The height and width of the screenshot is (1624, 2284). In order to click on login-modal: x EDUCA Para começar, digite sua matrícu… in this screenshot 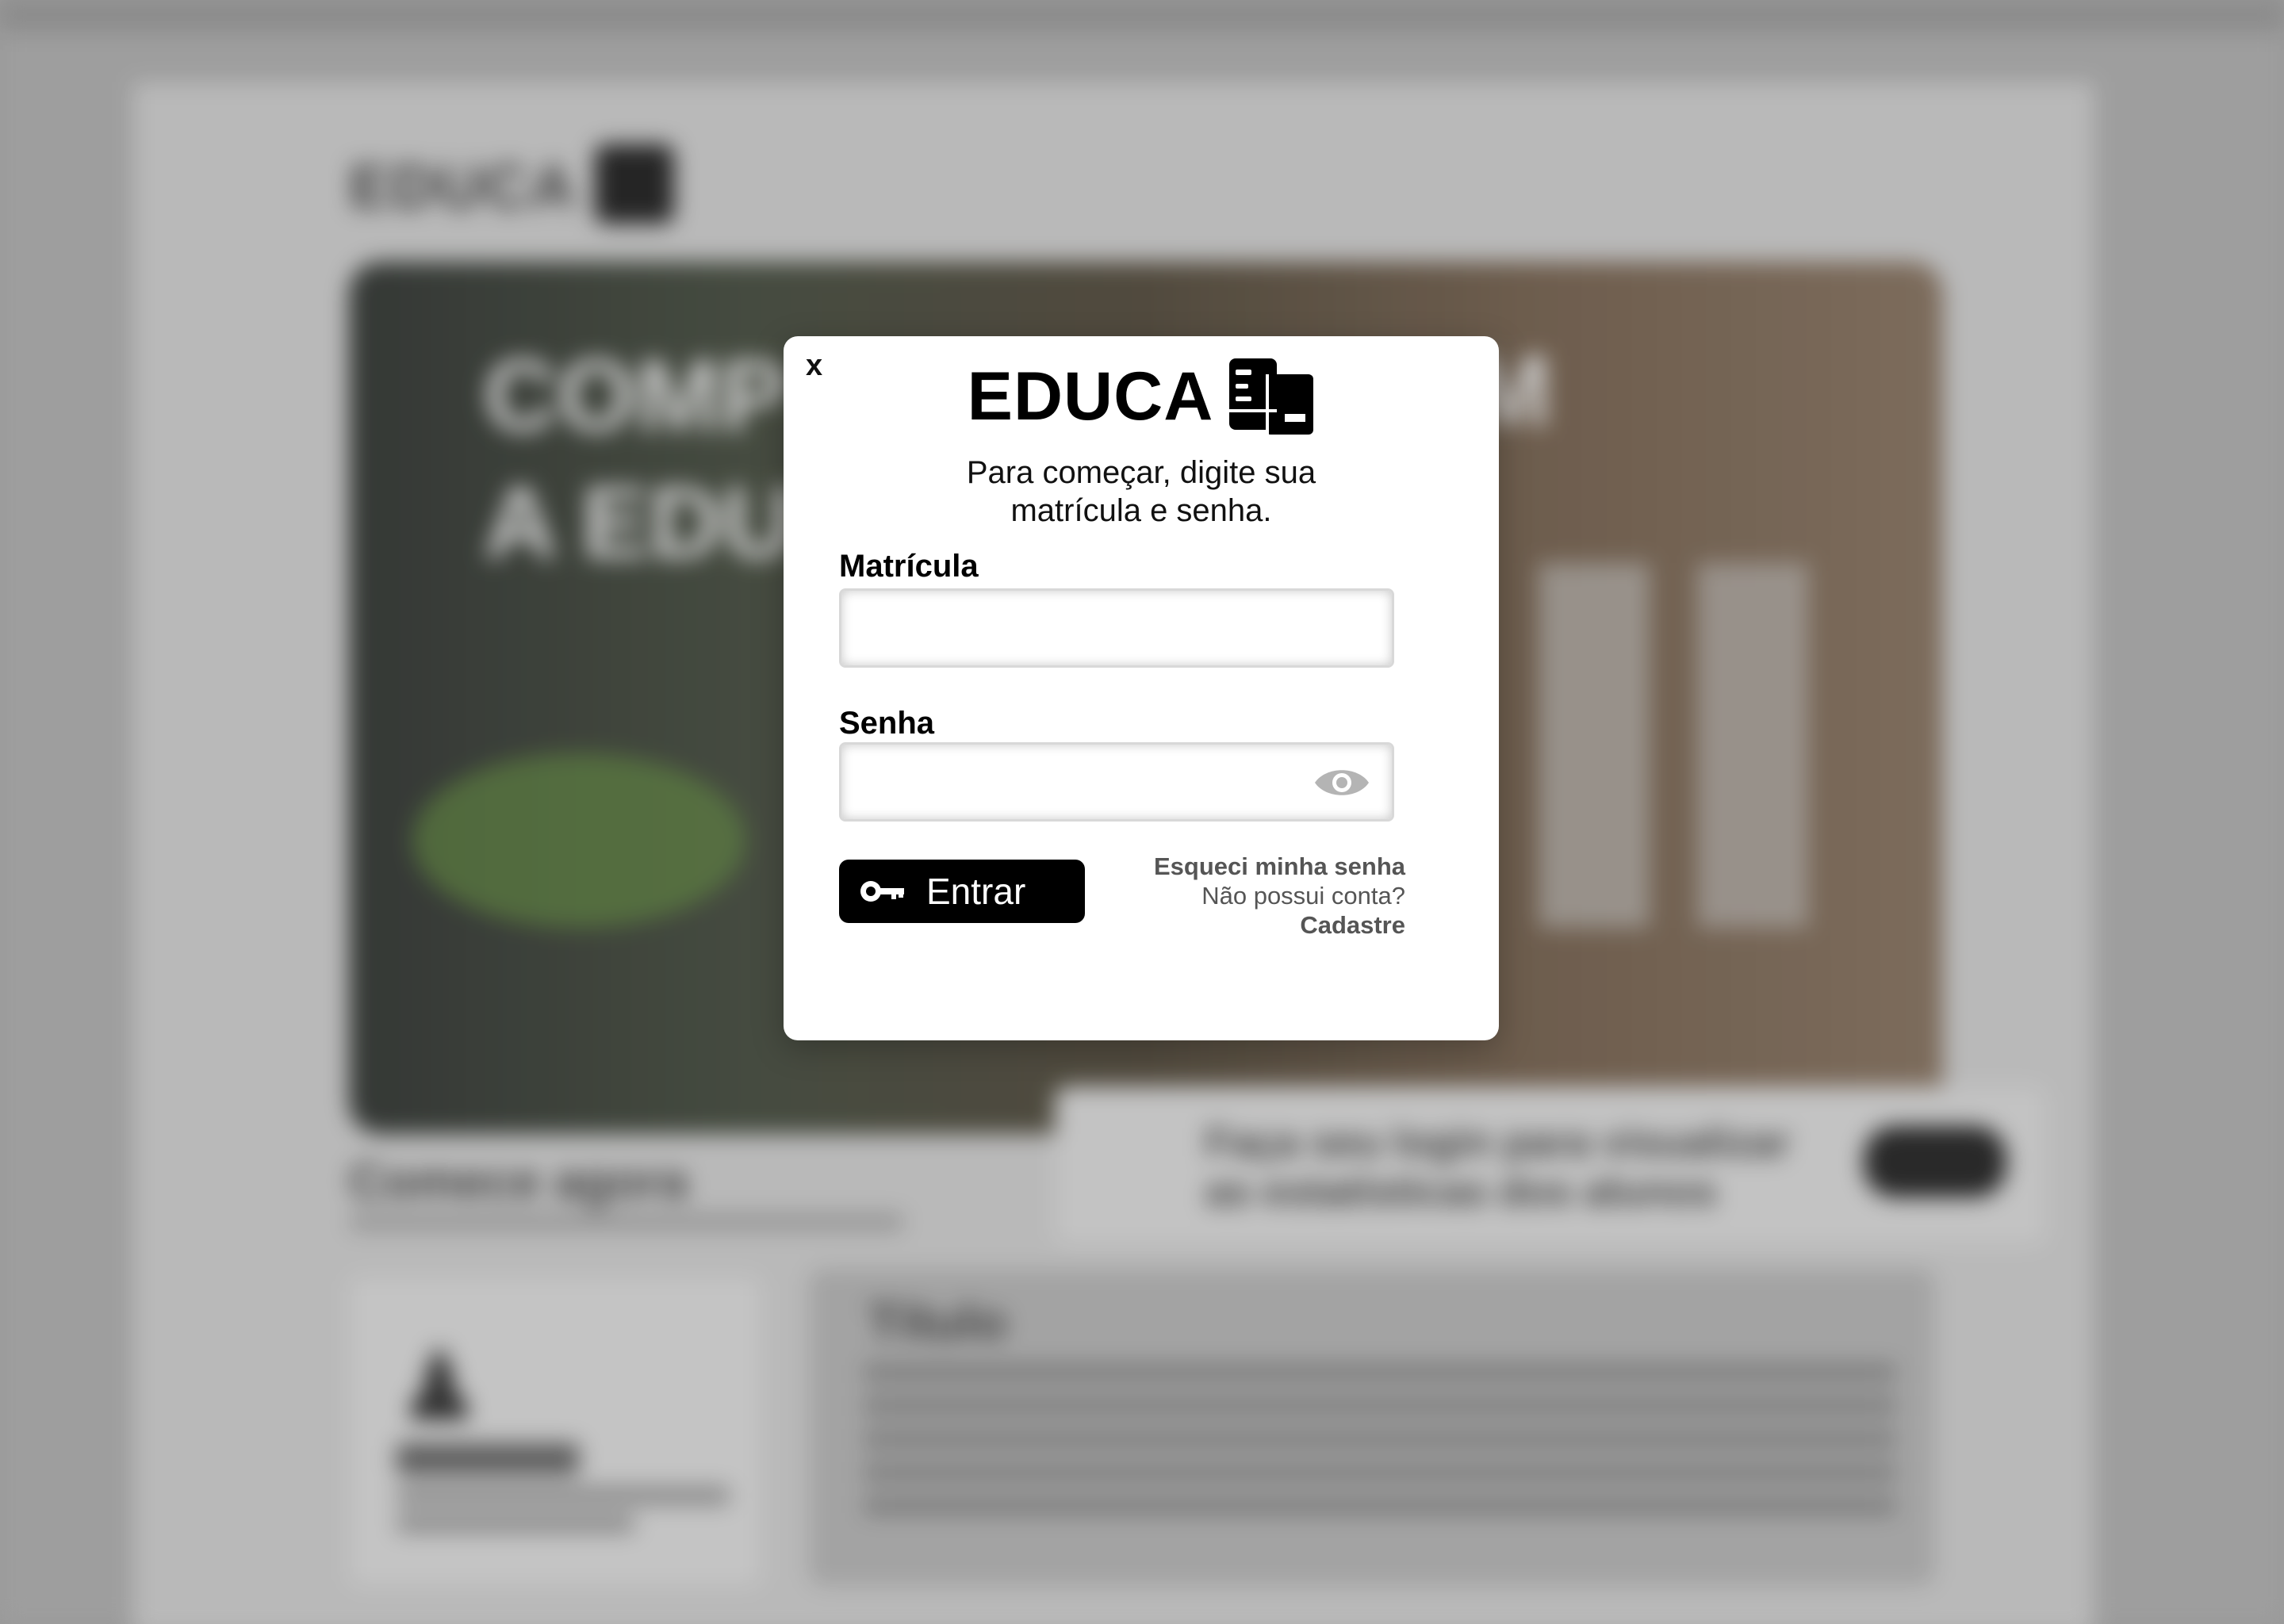, I will do `click(1141, 688)`.